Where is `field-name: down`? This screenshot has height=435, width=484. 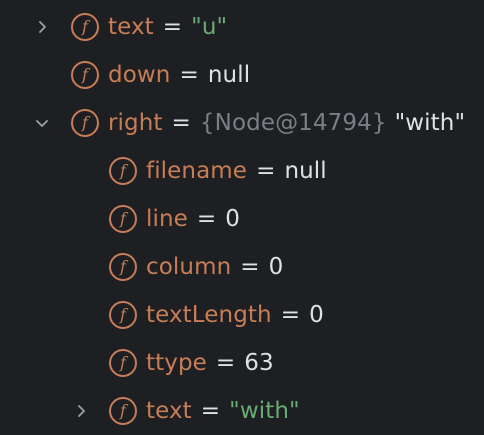
field-name: down is located at coordinates (139, 75).